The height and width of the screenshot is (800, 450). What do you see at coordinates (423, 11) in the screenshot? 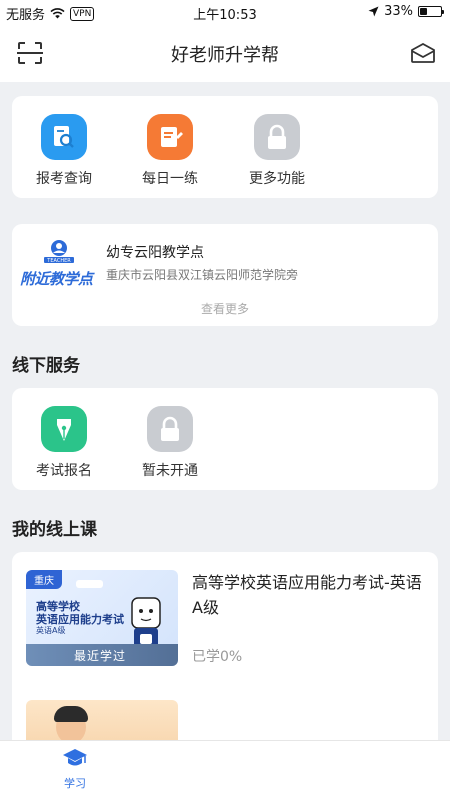
I see `battery-fill` at bounding box center [423, 11].